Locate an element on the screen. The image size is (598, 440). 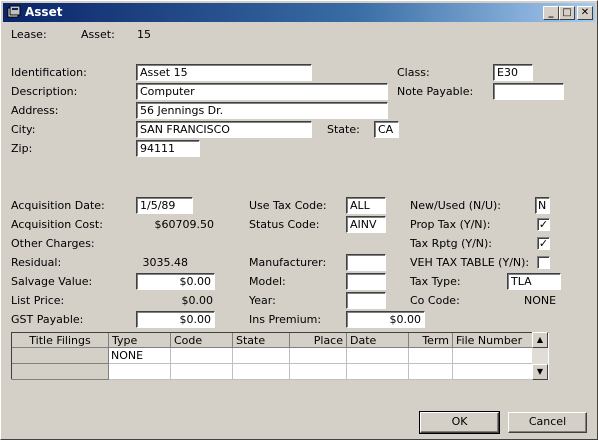
year-label: Year: is located at coordinates (262, 300).